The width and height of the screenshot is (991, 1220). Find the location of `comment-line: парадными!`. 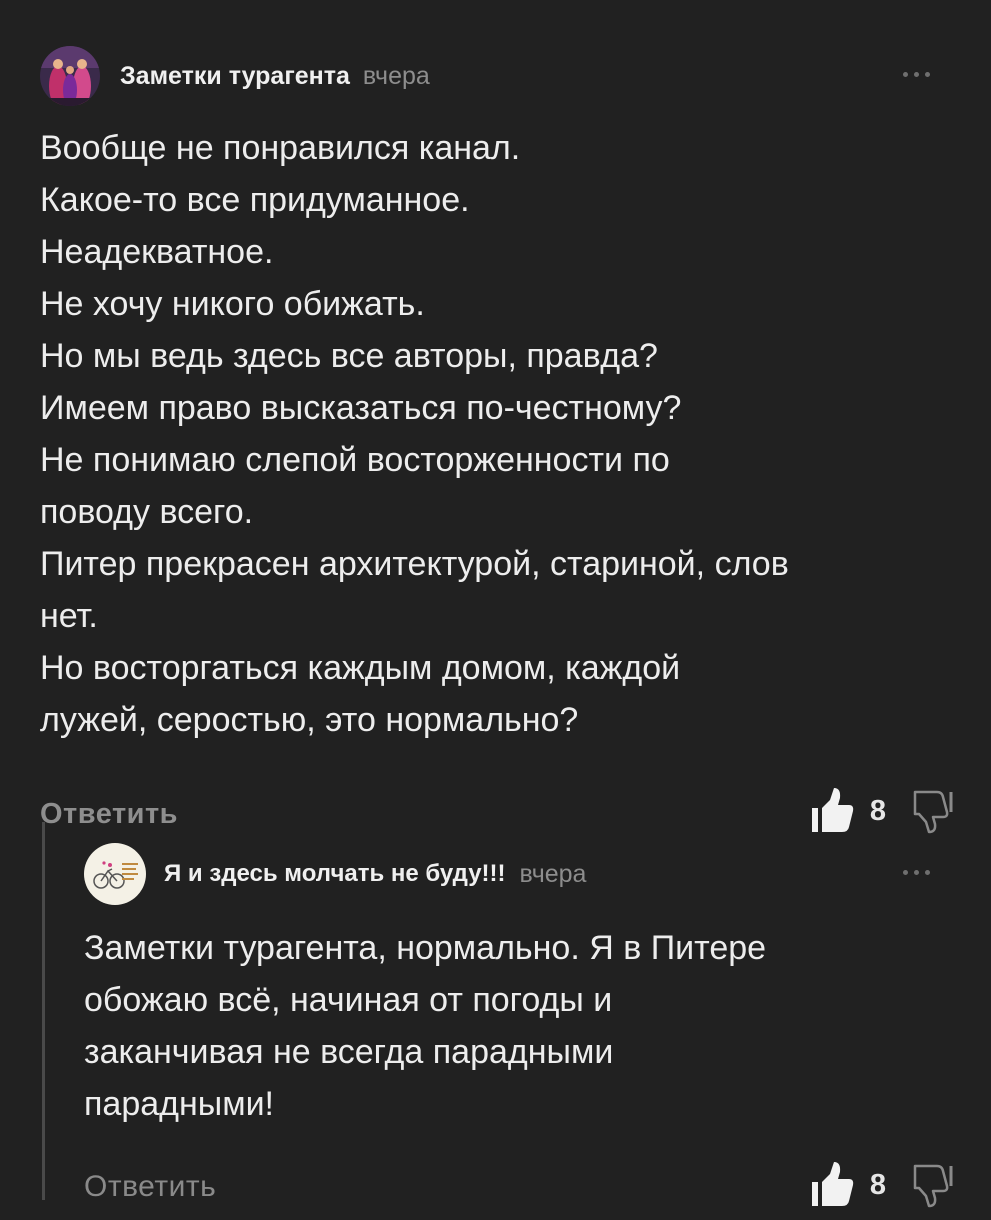

comment-line: парадными! is located at coordinates (179, 1104).